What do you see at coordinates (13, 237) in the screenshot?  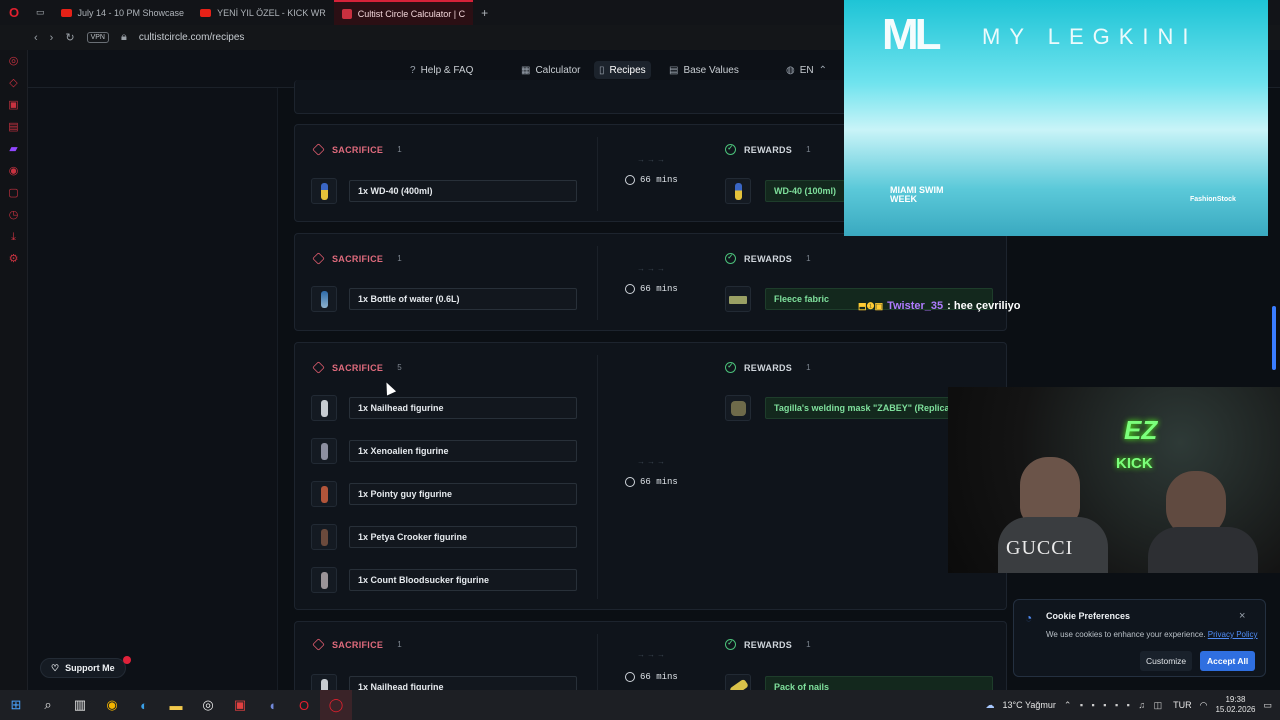 I see `download-icon: ⤓` at bounding box center [13, 237].